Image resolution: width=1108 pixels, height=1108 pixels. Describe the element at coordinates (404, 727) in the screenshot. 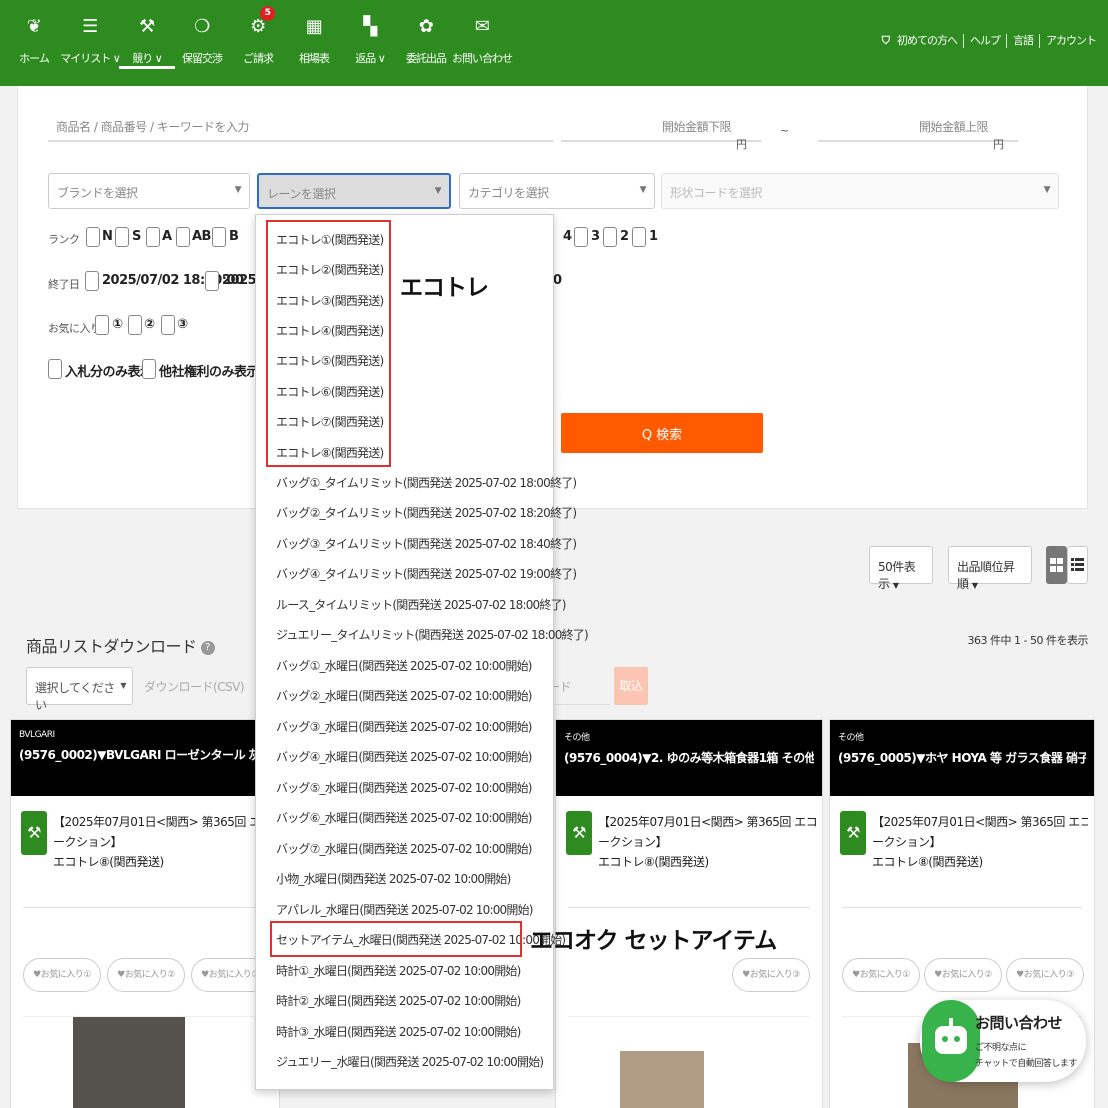

I see `lane-option: バッグ③_水曜日(関西発送 2025-07-02 10:00開始)` at that location.